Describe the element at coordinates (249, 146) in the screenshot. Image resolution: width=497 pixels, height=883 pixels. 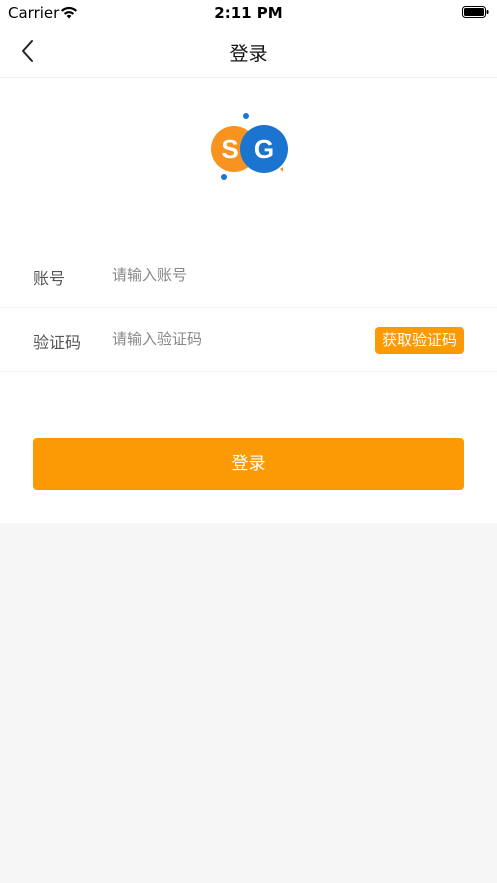
I see `app-logo: S G` at that location.